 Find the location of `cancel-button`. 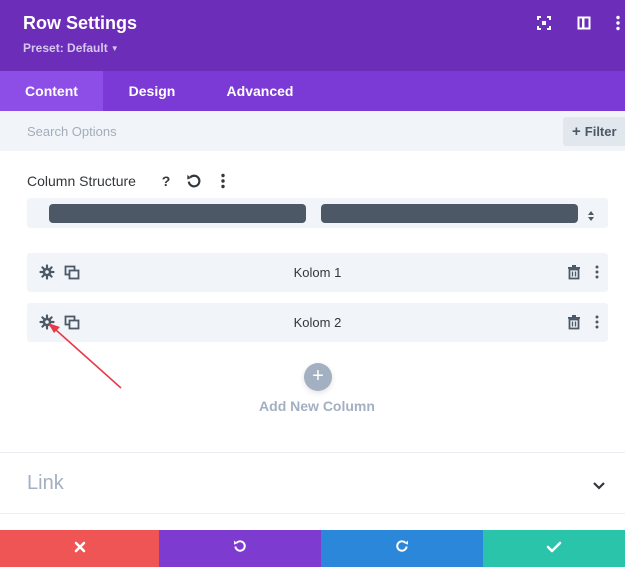

cancel-button is located at coordinates (79, 548).